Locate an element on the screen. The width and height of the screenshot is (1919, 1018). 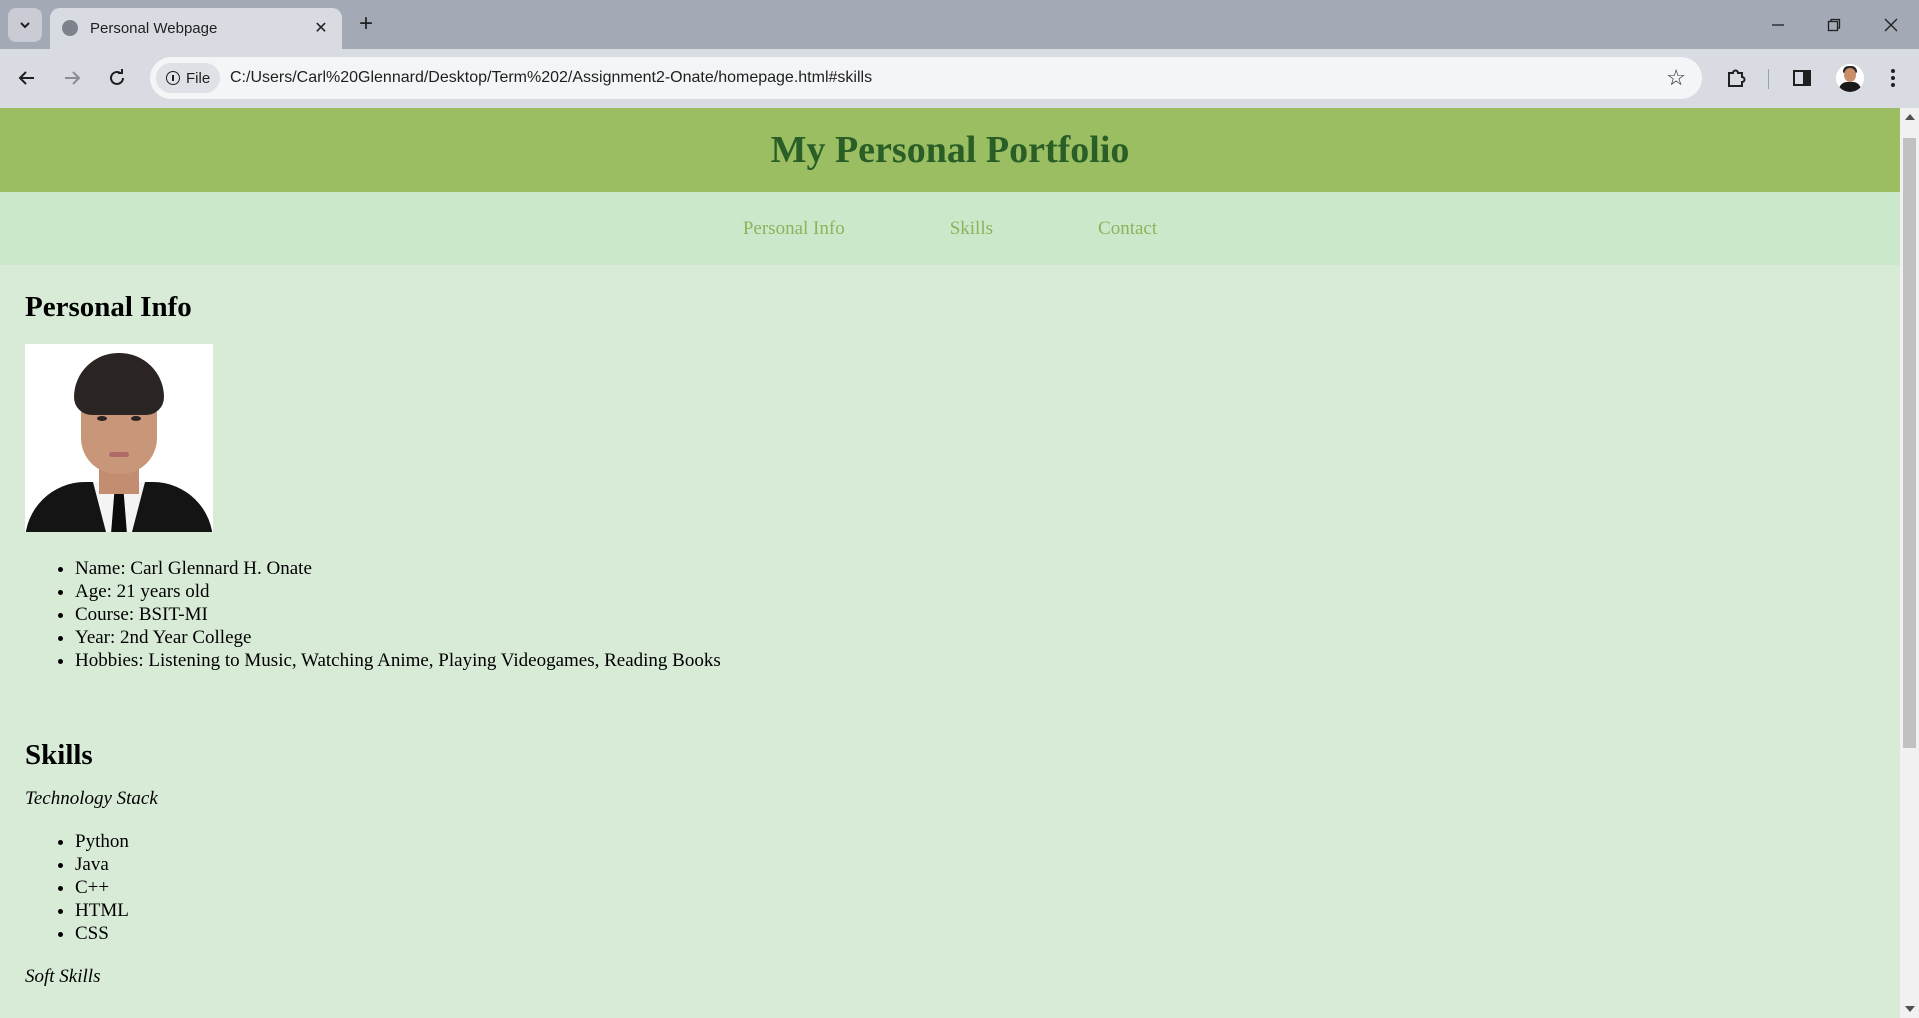
close-window-button is located at coordinates (1891, 24).